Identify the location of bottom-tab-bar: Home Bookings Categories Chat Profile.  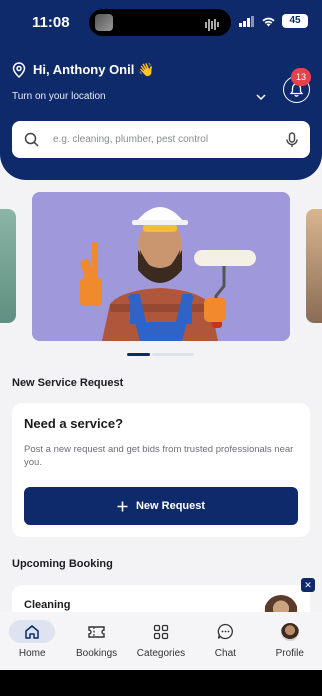
(161, 641).